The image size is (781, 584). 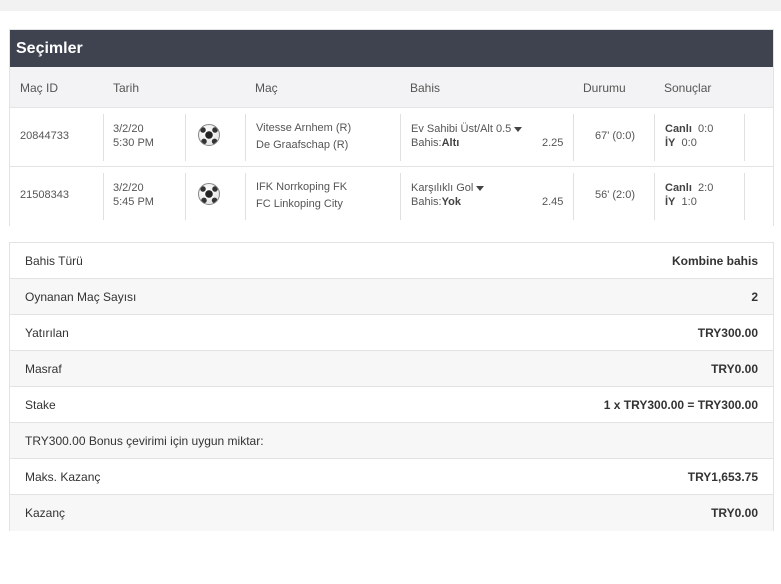 What do you see at coordinates (689, 188) in the screenshot?
I see `live-score: Canlı 2:0` at bounding box center [689, 188].